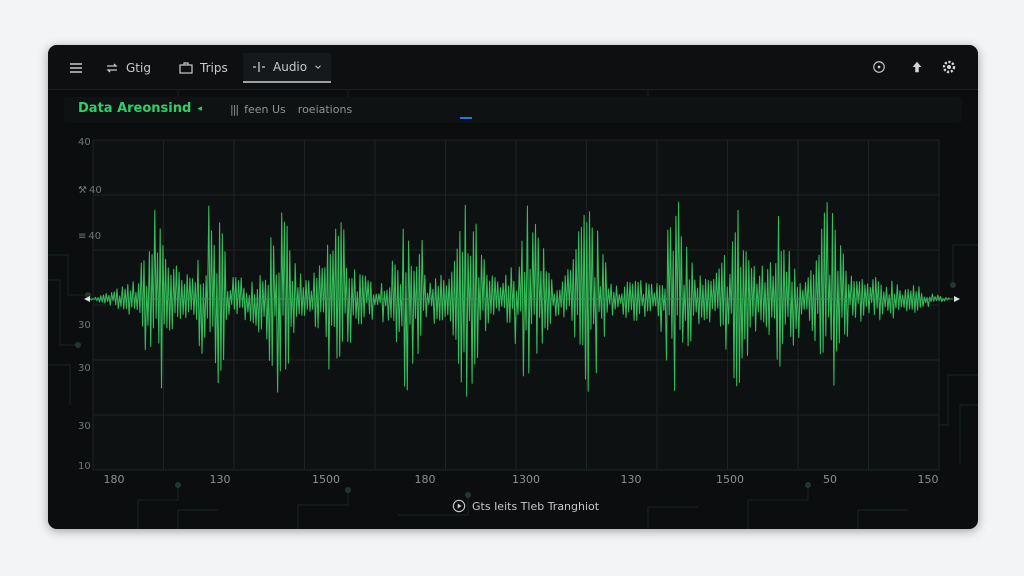 This screenshot has width=1024, height=576. What do you see at coordinates (84, 466) in the screenshot?
I see `y-tick-label: 10` at bounding box center [84, 466].